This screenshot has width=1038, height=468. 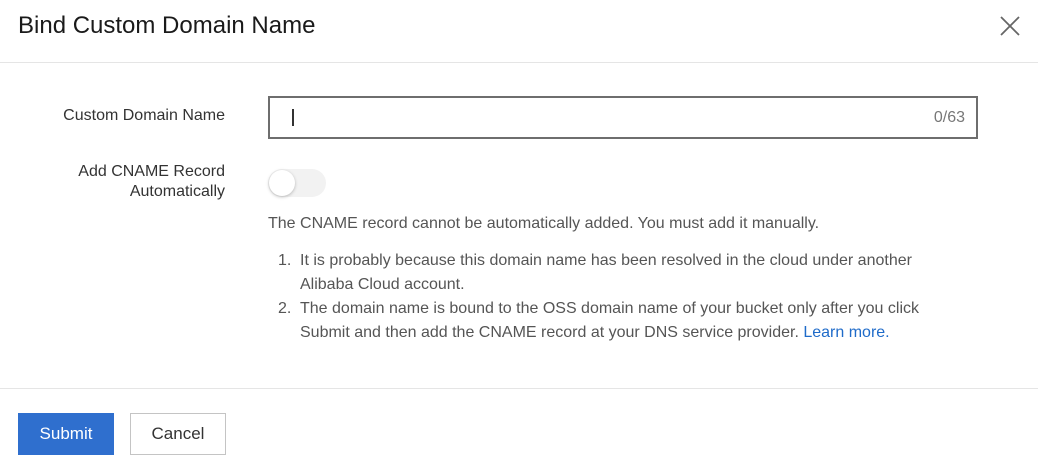 What do you see at coordinates (177, 191) in the screenshot?
I see `add-cname-label-line2: Automatically` at bounding box center [177, 191].